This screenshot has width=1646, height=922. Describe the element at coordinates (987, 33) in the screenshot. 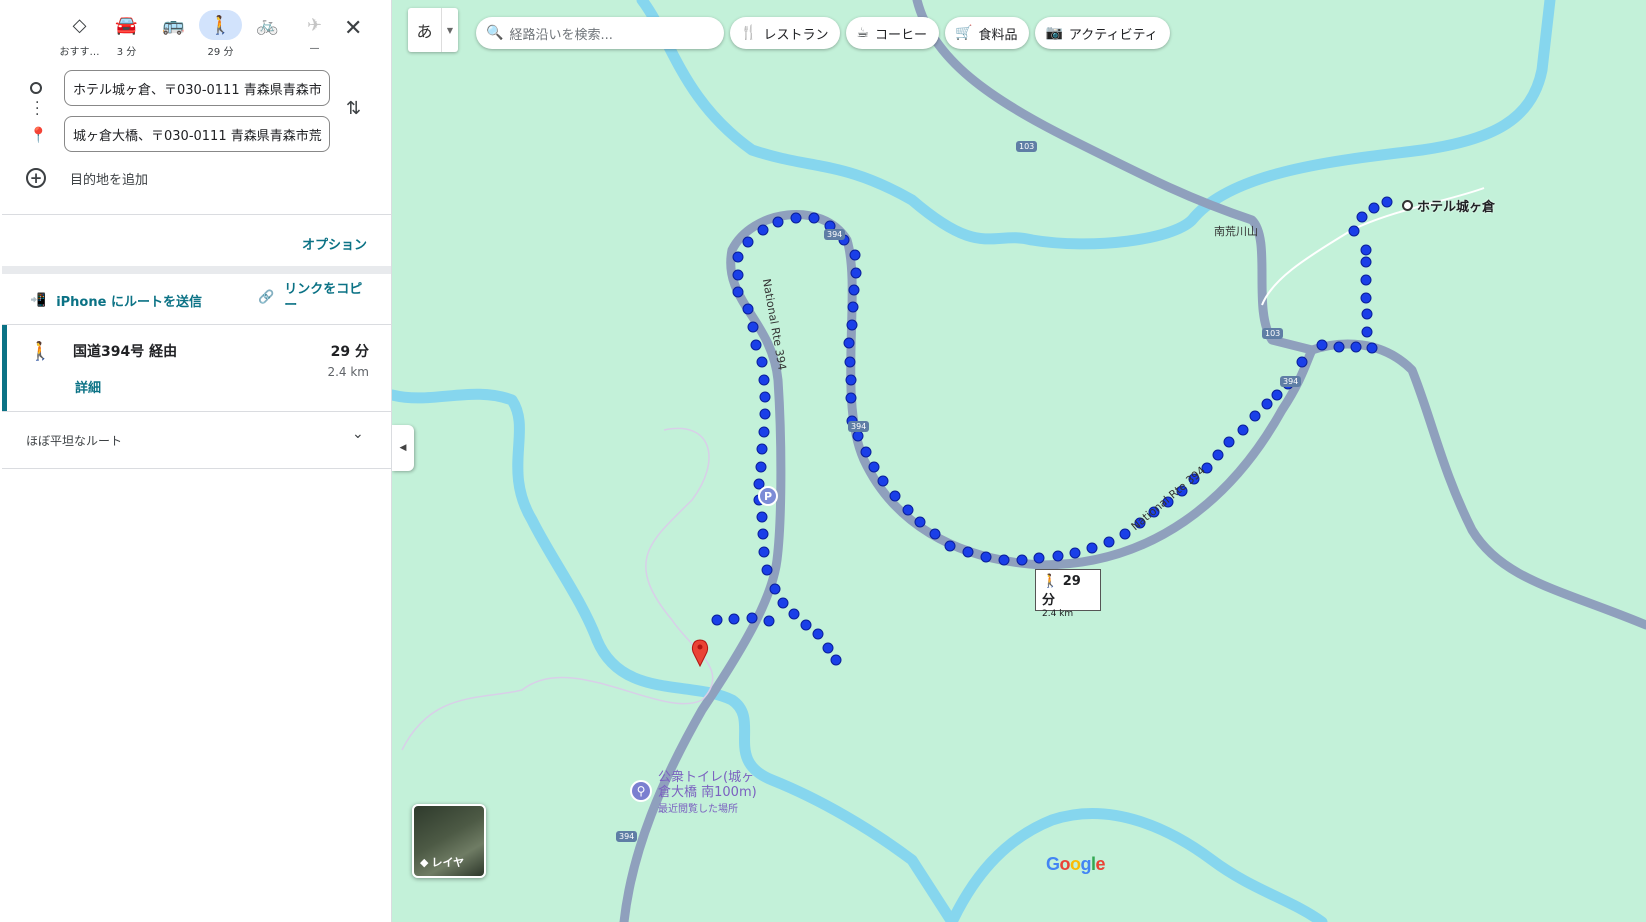

I see `chip-grocery: 🛒 食料品` at that location.